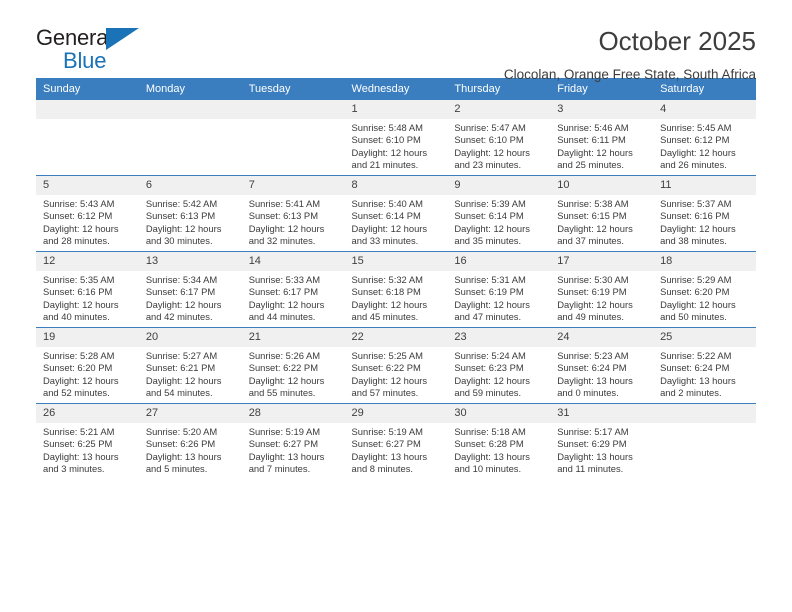 The width and height of the screenshot is (792, 612). I want to click on sunset-text: Sunset: 6:23 PM, so click(489, 368).